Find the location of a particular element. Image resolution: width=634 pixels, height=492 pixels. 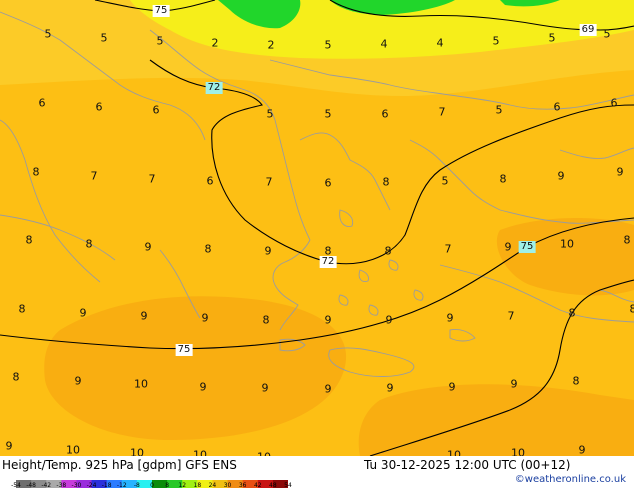

color-scale-tick: -24 is located at coordinates (92, 486).